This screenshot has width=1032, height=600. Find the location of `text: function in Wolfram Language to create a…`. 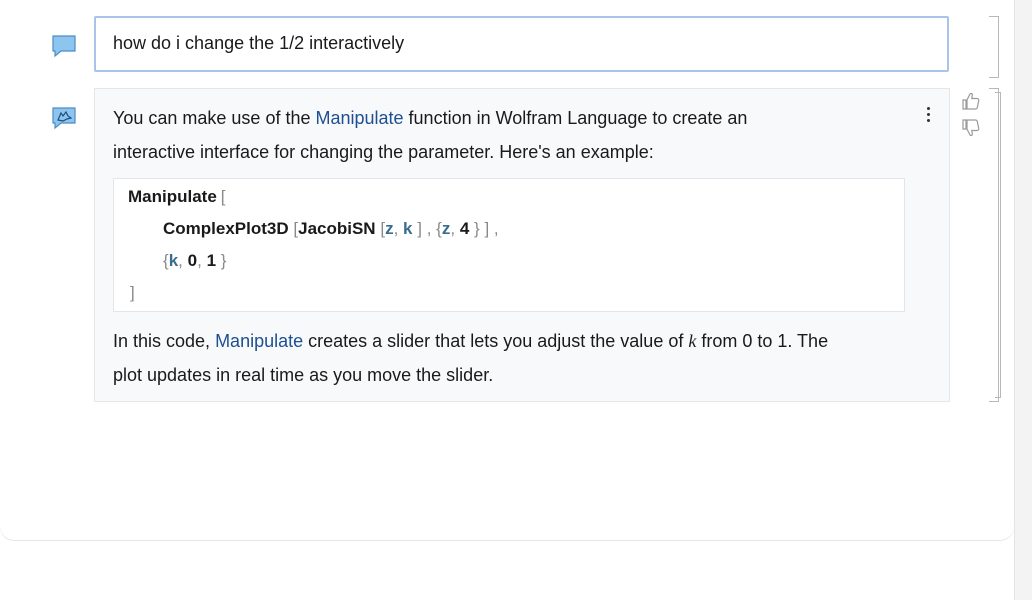

text: function in Wolfram Language to create a… is located at coordinates (575, 118).